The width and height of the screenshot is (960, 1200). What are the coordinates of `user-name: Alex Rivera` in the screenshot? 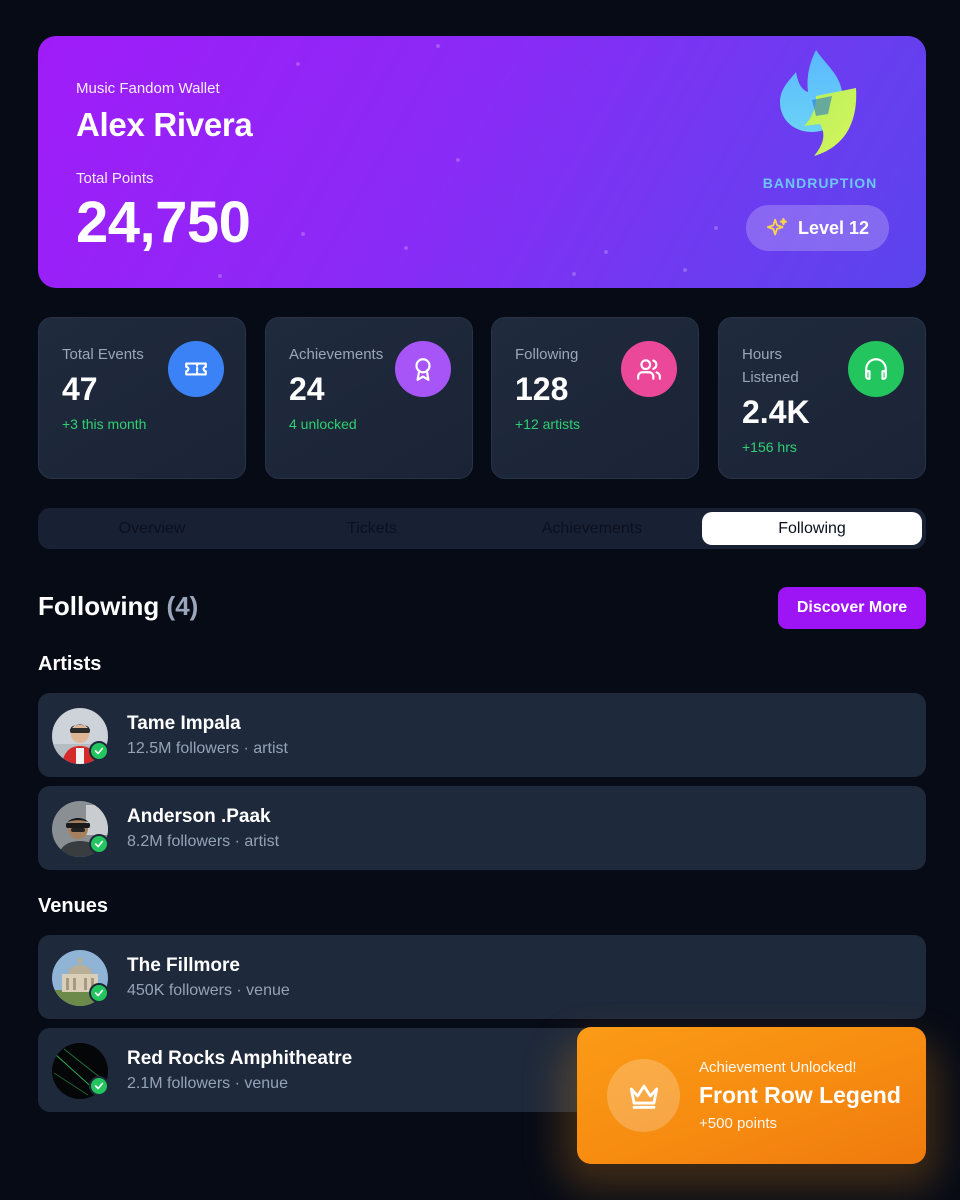 It's located at (164, 124).